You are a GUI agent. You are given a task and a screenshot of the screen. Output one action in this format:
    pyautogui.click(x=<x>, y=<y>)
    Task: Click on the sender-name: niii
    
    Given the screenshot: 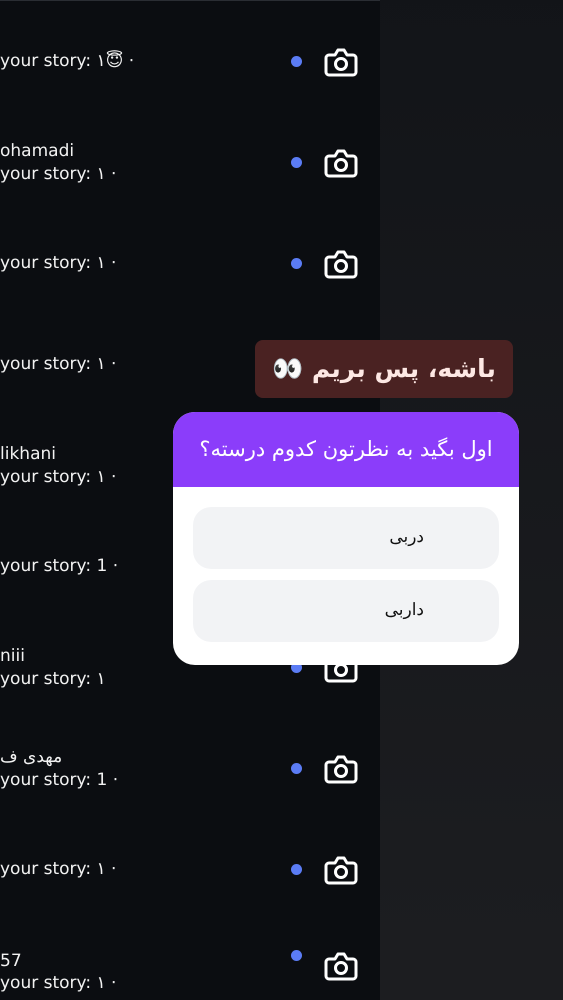 What is the action you would take?
    pyautogui.click(x=12, y=656)
    